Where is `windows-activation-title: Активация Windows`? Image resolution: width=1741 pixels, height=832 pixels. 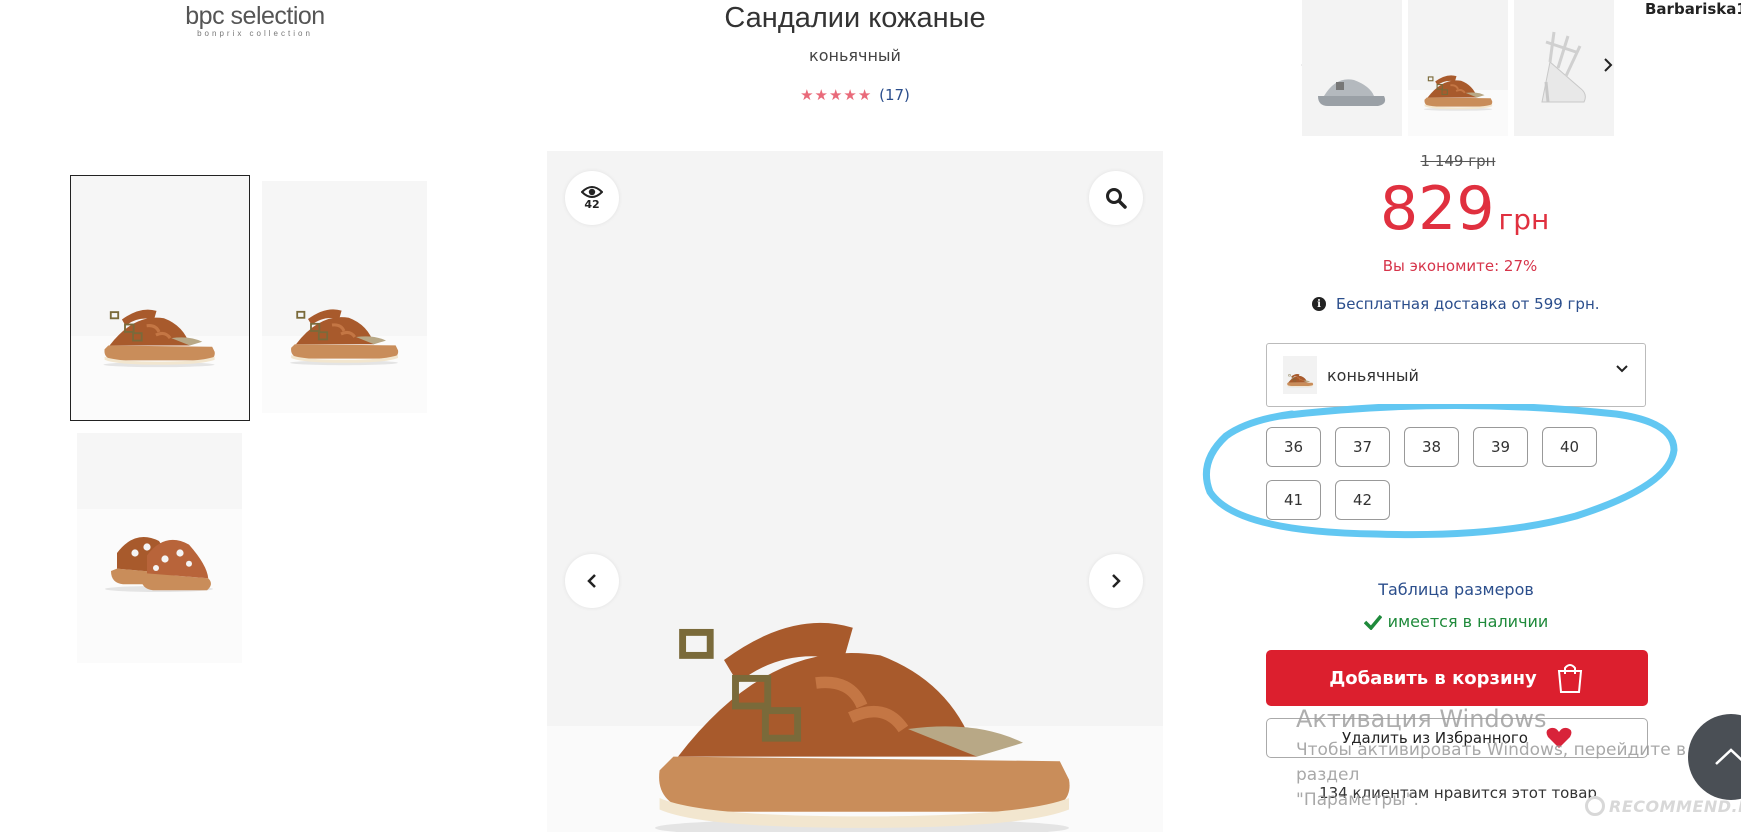
windows-activation-title: Активация Windows is located at coordinates (1421, 719).